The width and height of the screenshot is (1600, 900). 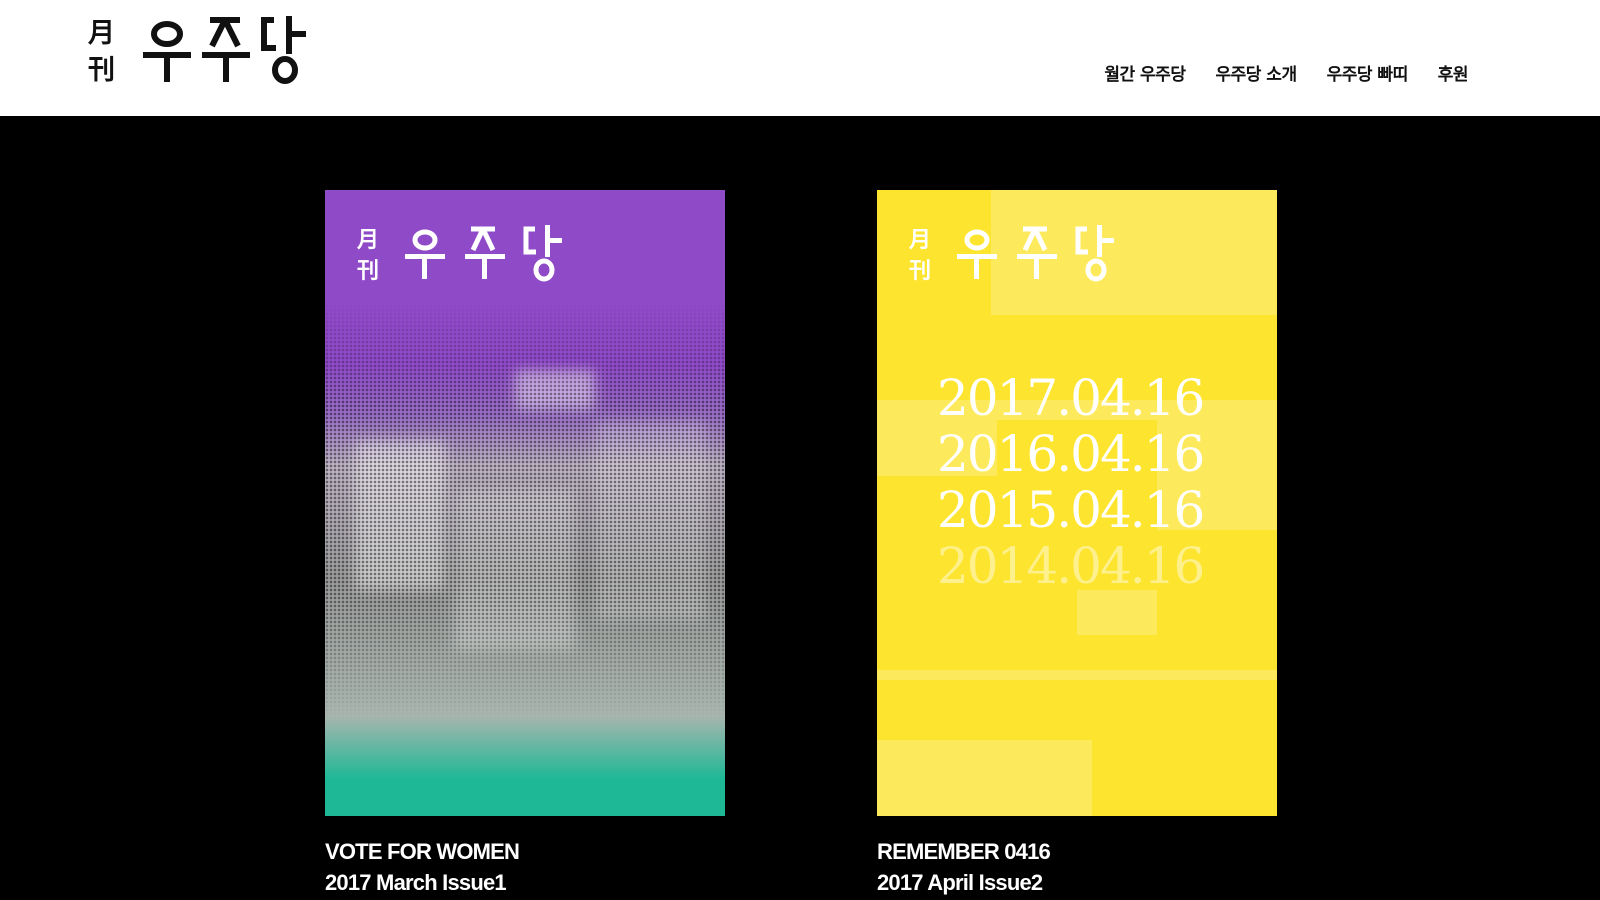 What do you see at coordinates (525, 882) in the screenshot?
I see `issue-subtitle: 2017 March Issue1` at bounding box center [525, 882].